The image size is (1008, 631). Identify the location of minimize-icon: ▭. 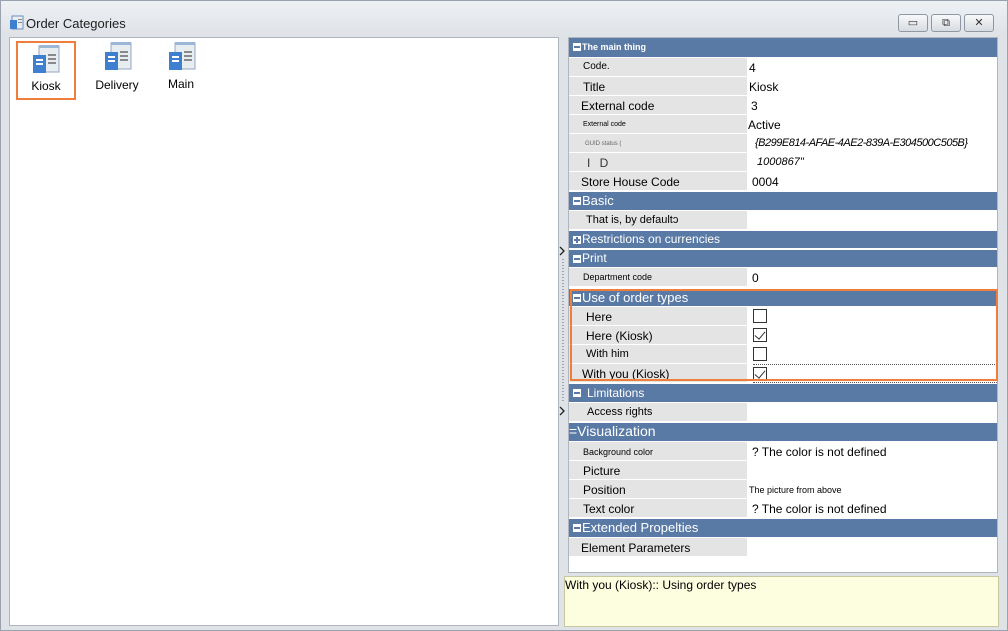
(913, 23).